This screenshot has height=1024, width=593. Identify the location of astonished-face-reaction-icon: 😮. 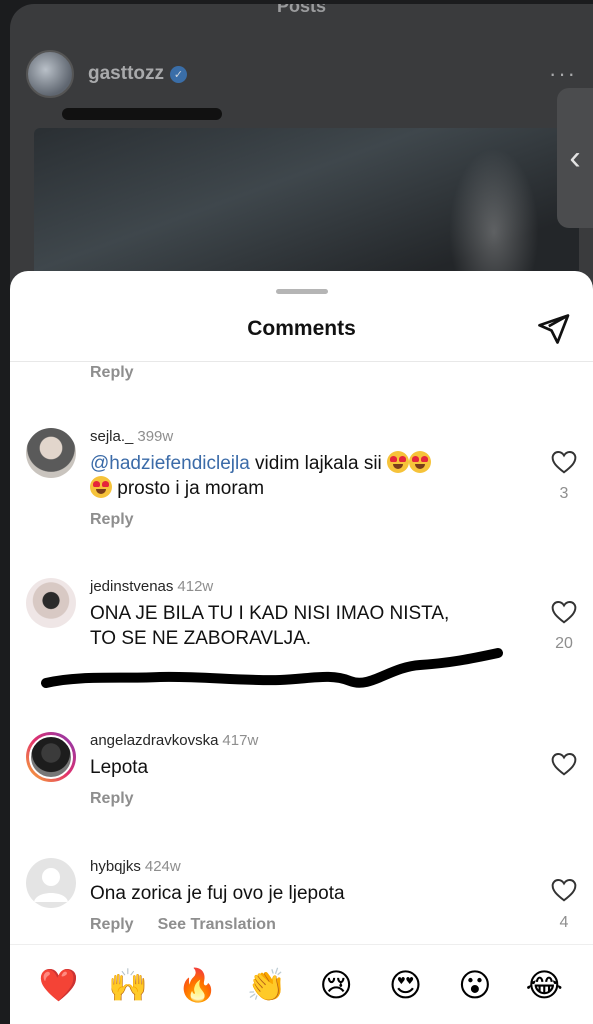
(475, 985).